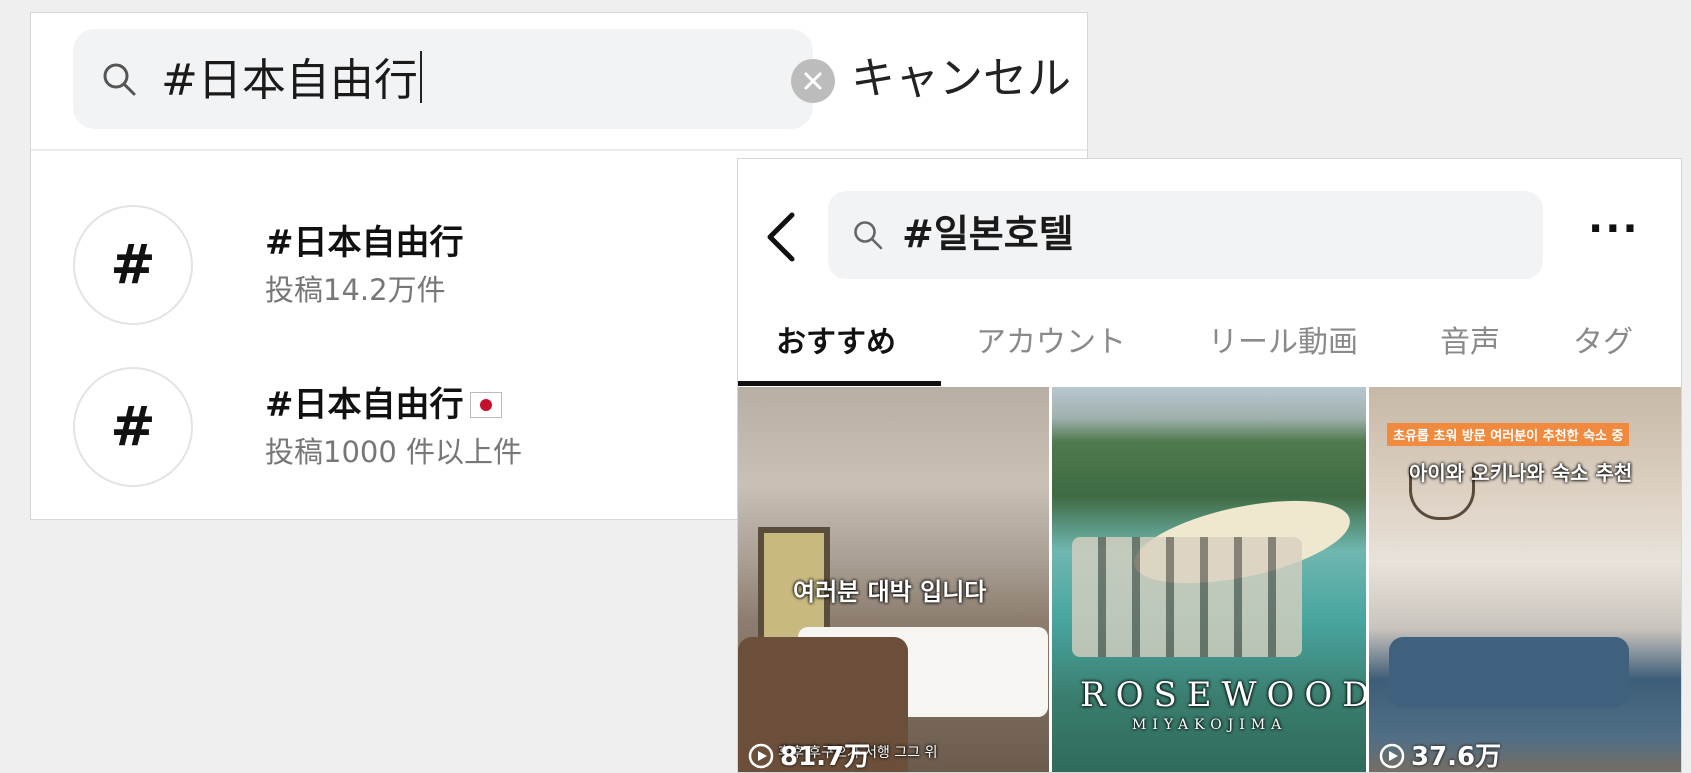  I want to click on reel-thumbnail: 여러분 대박 입니다 후후 후구으가 서행 그그 위 81.7万, so click(893, 579).